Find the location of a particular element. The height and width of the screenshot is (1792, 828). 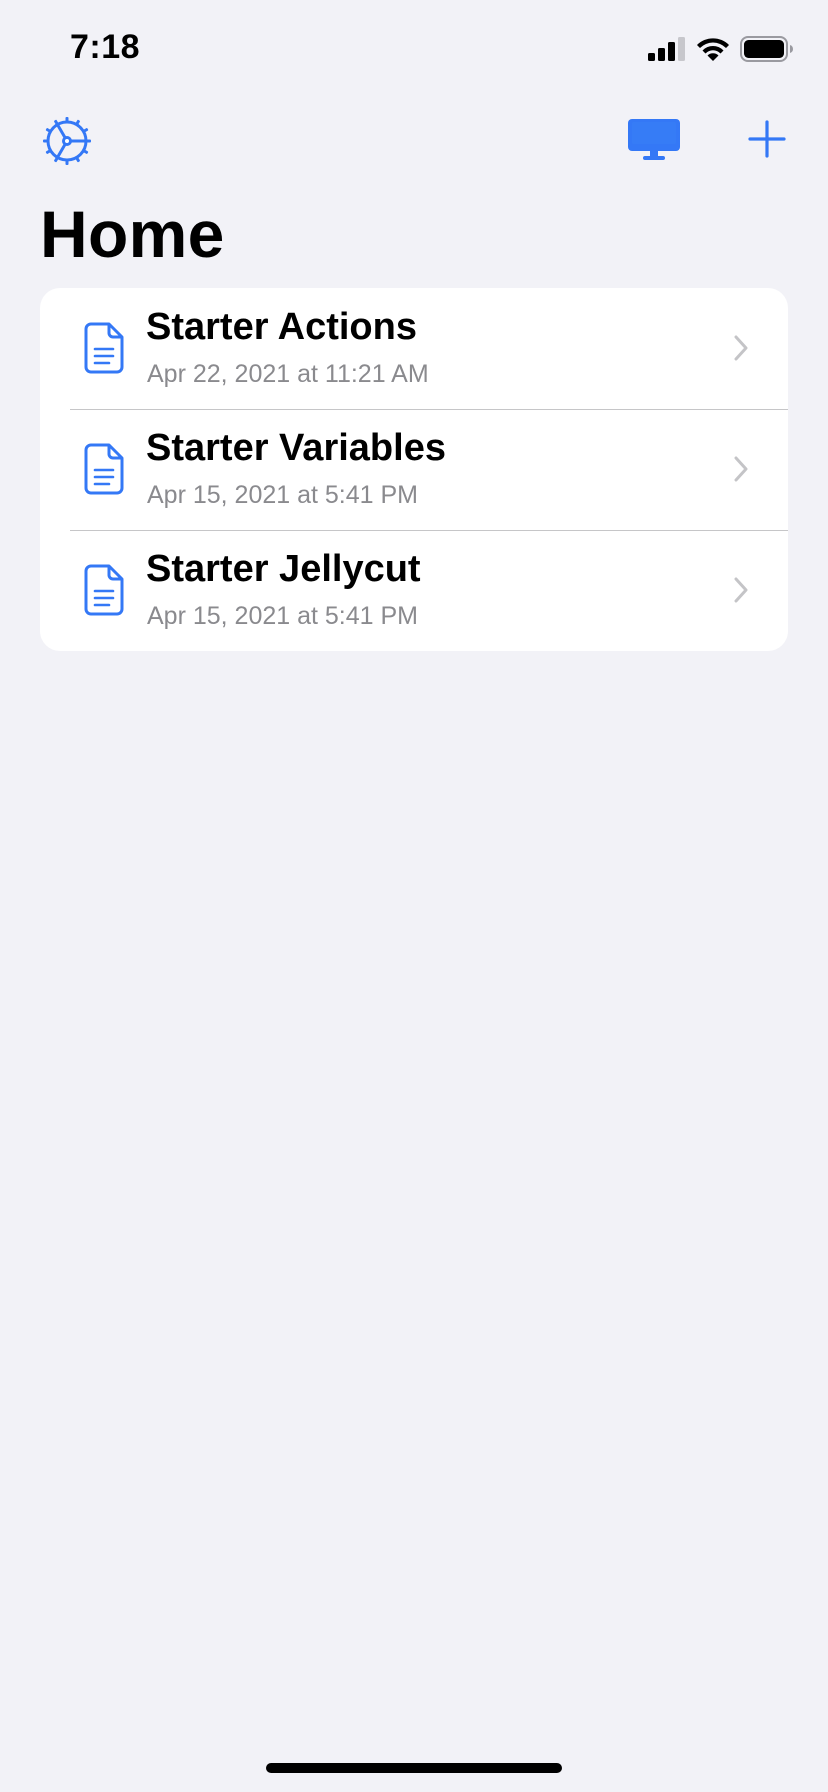

settings-button is located at coordinates (67, 141).